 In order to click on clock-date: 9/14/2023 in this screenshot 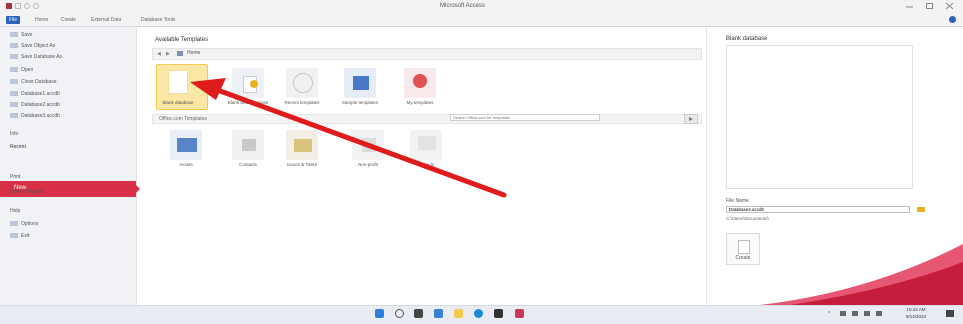, I will do `click(916, 316)`.